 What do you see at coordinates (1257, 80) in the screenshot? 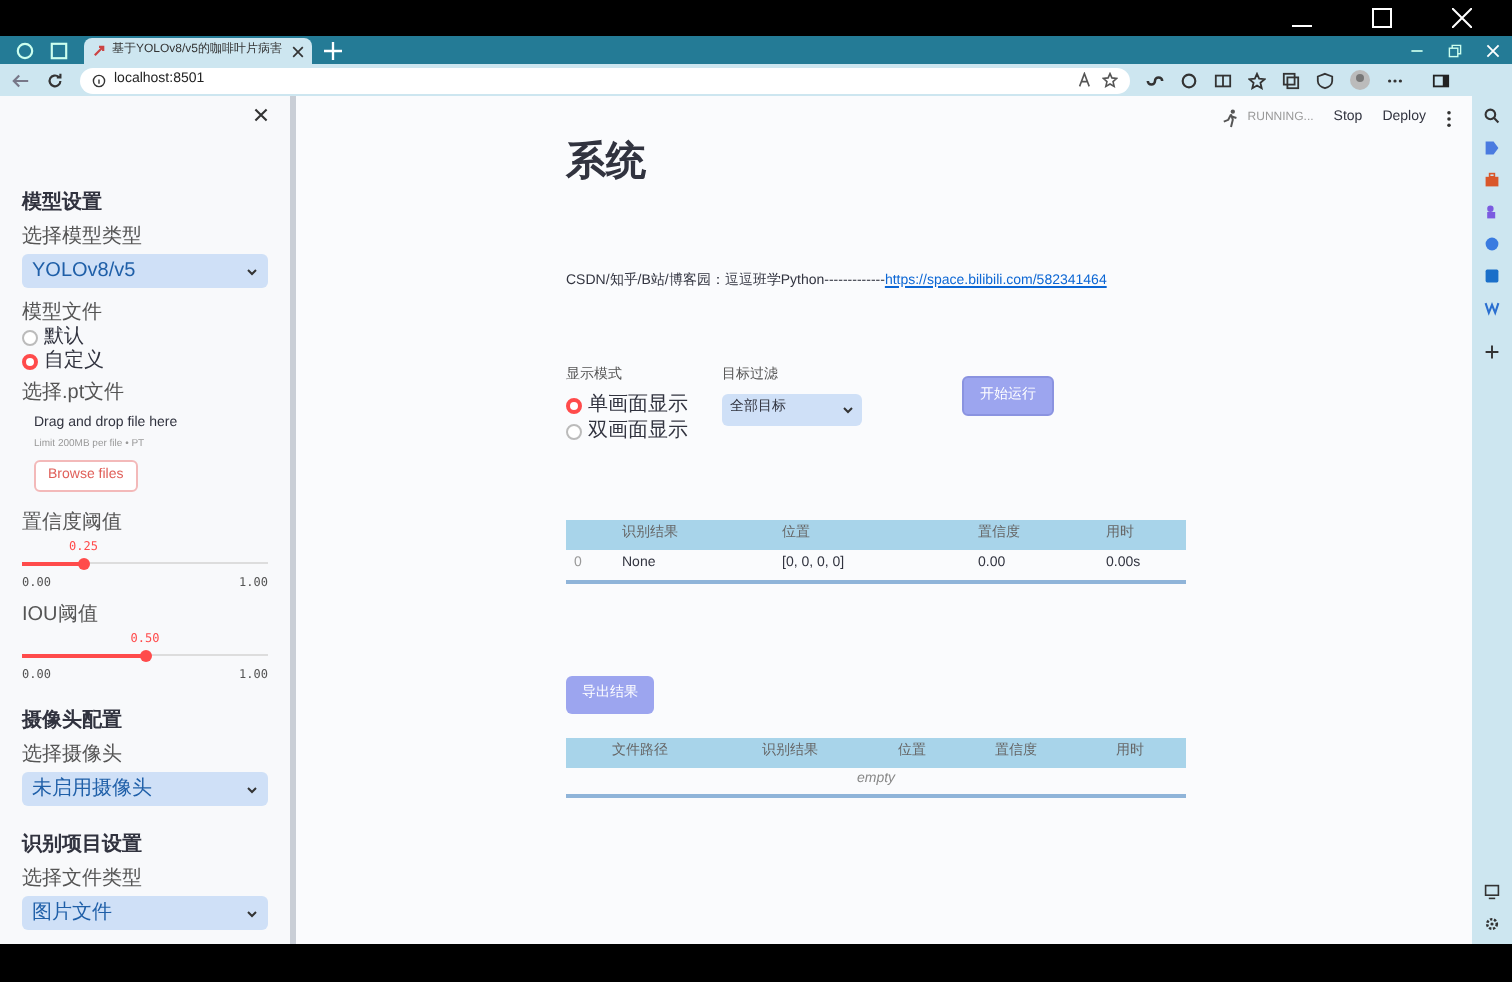
I see `favorites-icon` at bounding box center [1257, 80].